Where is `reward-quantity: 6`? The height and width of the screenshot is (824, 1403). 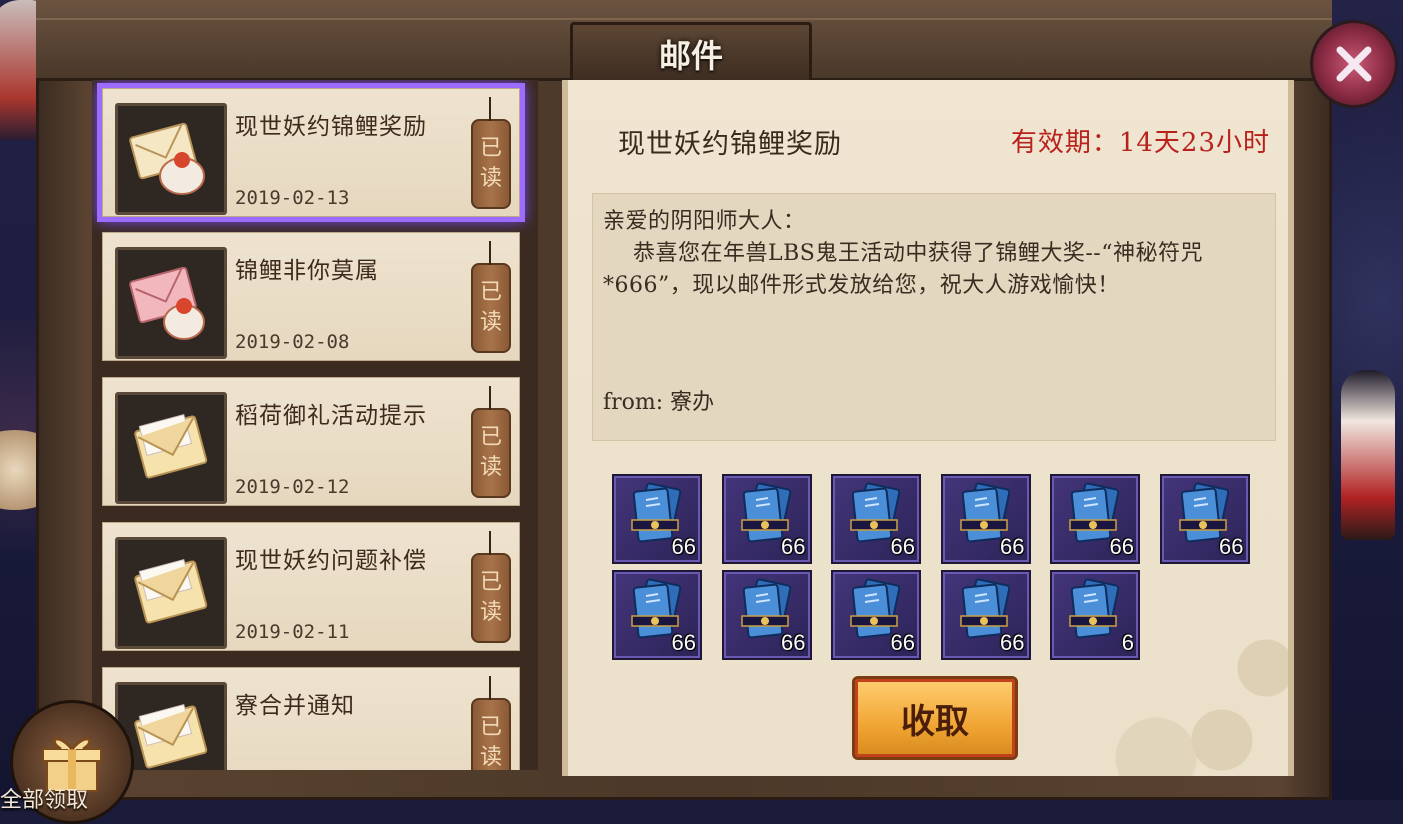
reward-quantity: 6 is located at coordinates (1127, 642).